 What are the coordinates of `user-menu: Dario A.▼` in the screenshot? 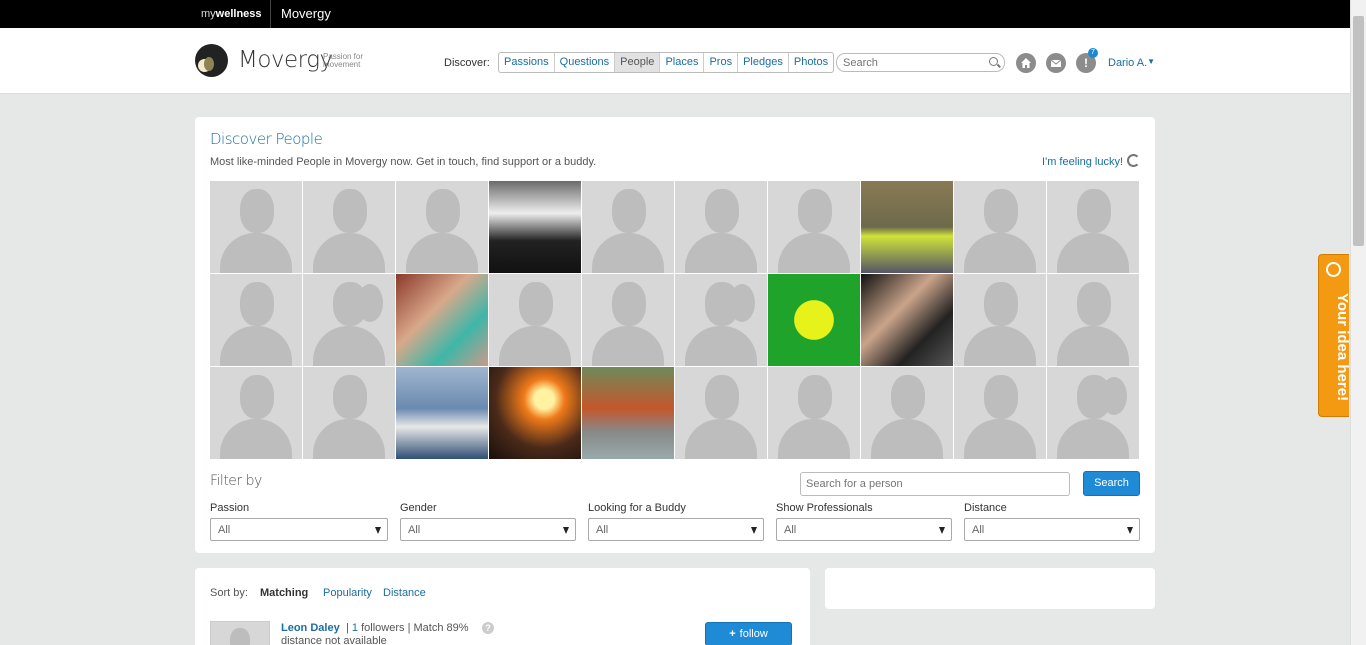 It's located at (1131, 63).